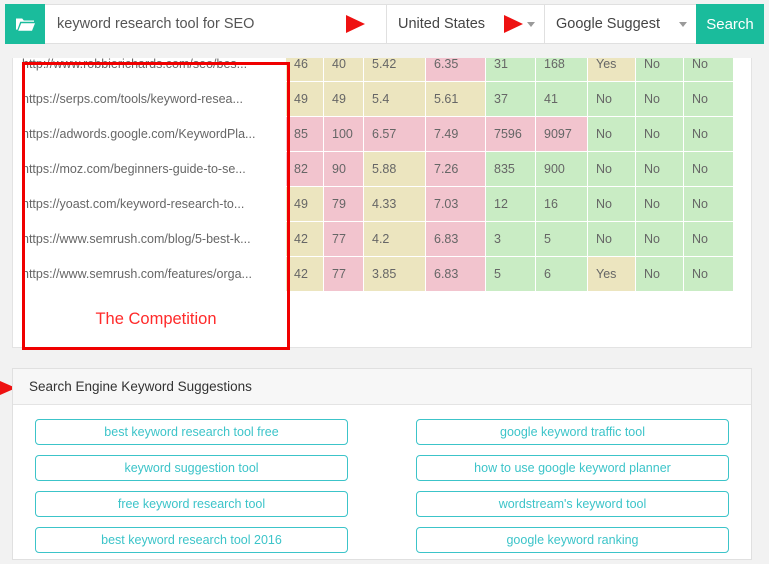 The width and height of the screenshot is (769, 564). I want to click on folder-icon-button, so click(25, 24).